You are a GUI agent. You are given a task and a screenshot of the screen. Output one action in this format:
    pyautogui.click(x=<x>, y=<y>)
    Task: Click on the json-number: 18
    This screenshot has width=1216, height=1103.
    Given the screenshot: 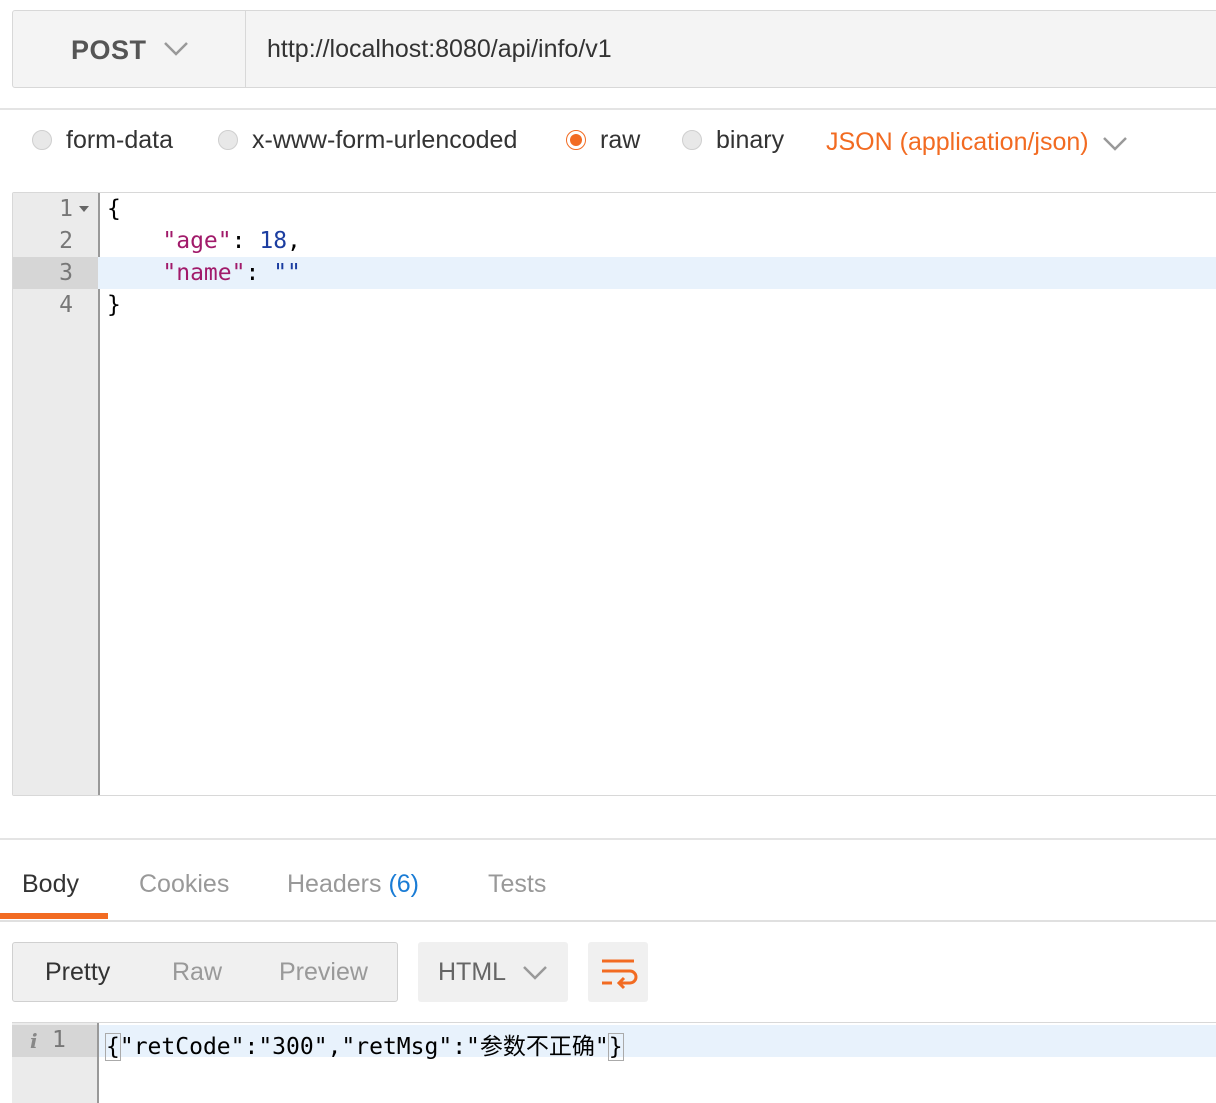 What is the action you would take?
    pyautogui.click(x=273, y=241)
    